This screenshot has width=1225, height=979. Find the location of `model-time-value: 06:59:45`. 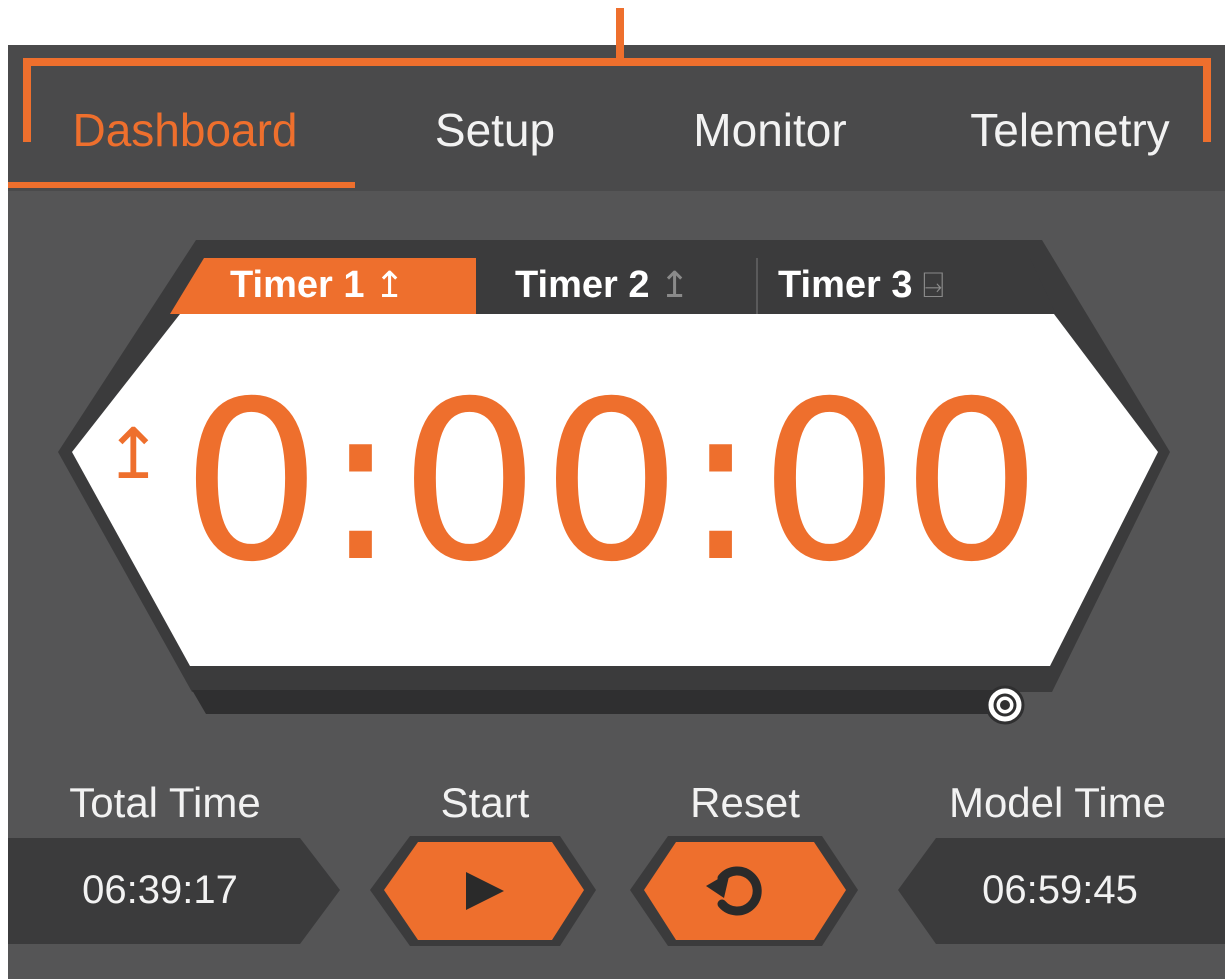

model-time-value: 06:59:45 is located at coordinates (1060, 890).